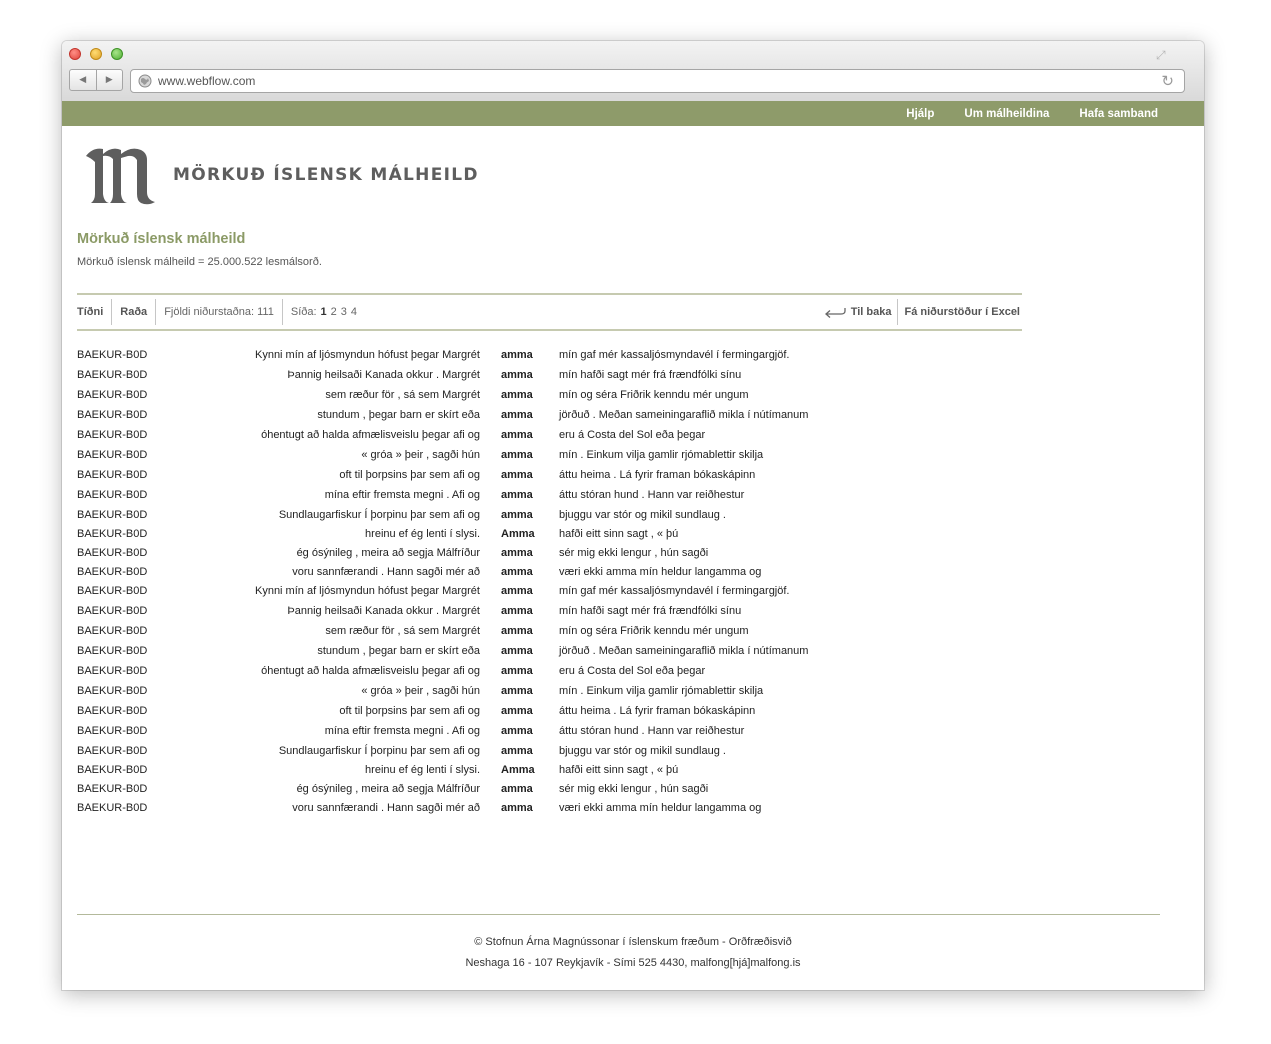 Image resolution: width=1271 pixels, height=1044 pixels. Describe the element at coordinates (1167, 81) in the screenshot. I see `reload-icon: ↻` at that location.